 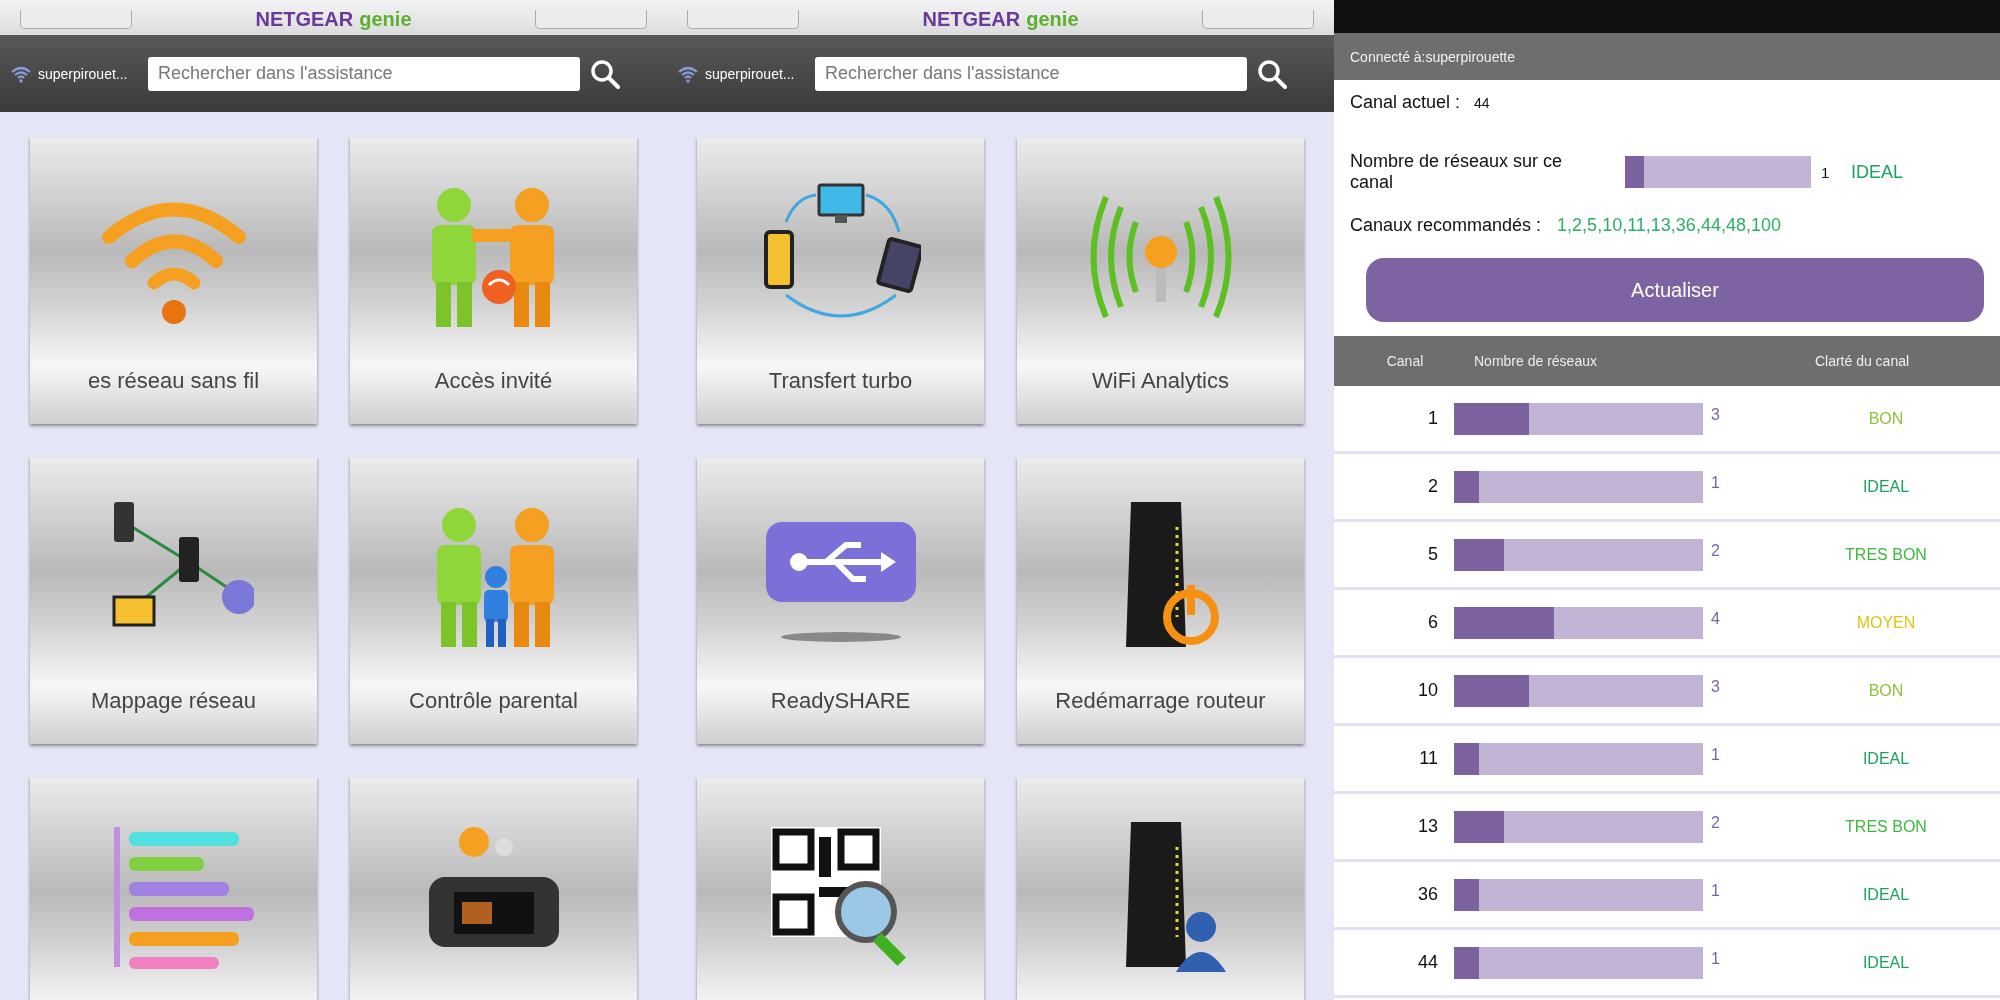 I want to click on column-header: Nombre de réseaux, so click(x=1535, y=361).